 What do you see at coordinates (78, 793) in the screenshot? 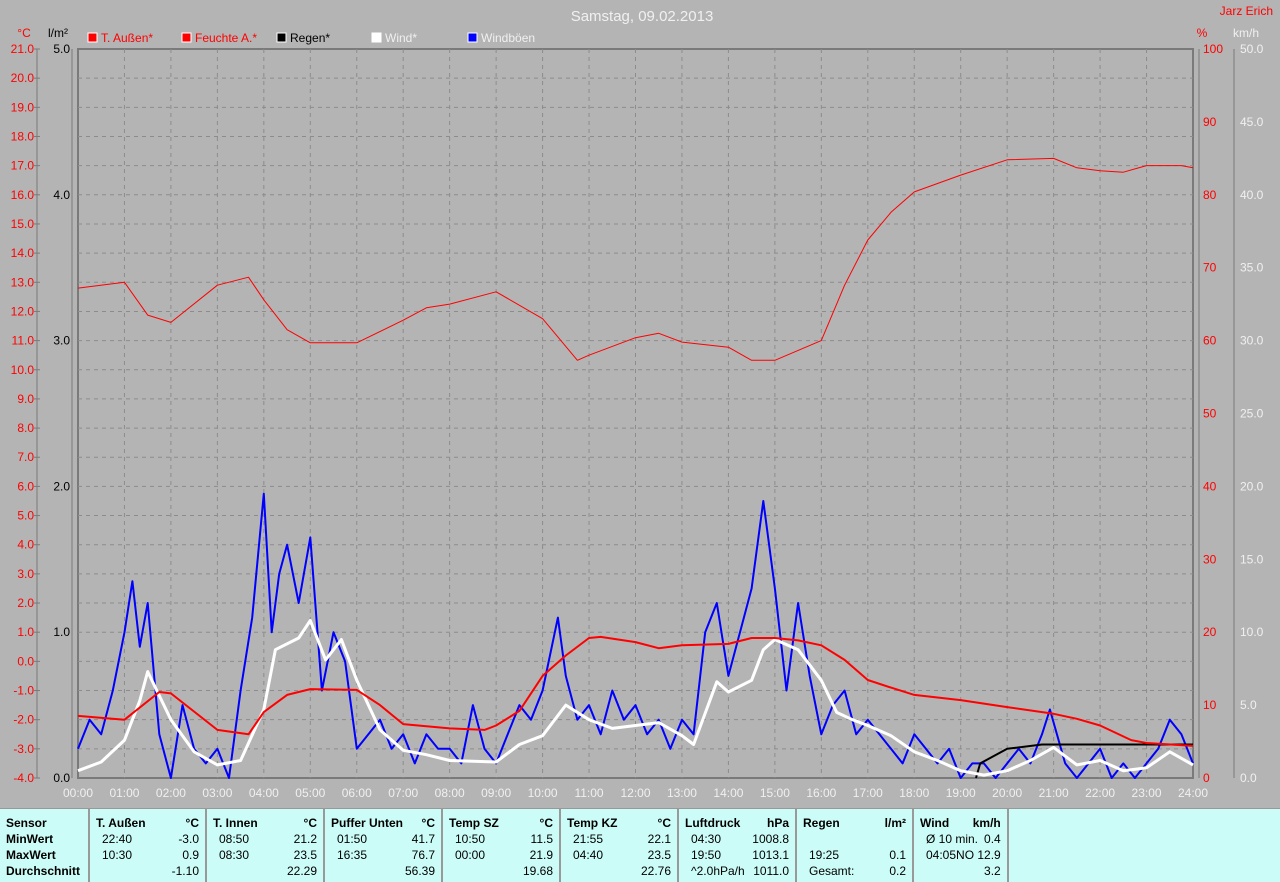
I see `x-tick-label: 00:00` at bounding box center [78, 793].